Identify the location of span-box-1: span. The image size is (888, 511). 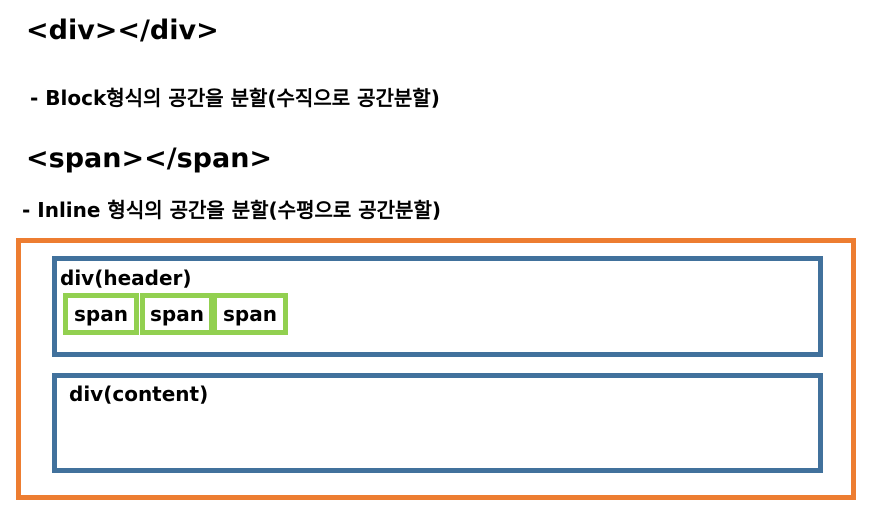
(101, 314).